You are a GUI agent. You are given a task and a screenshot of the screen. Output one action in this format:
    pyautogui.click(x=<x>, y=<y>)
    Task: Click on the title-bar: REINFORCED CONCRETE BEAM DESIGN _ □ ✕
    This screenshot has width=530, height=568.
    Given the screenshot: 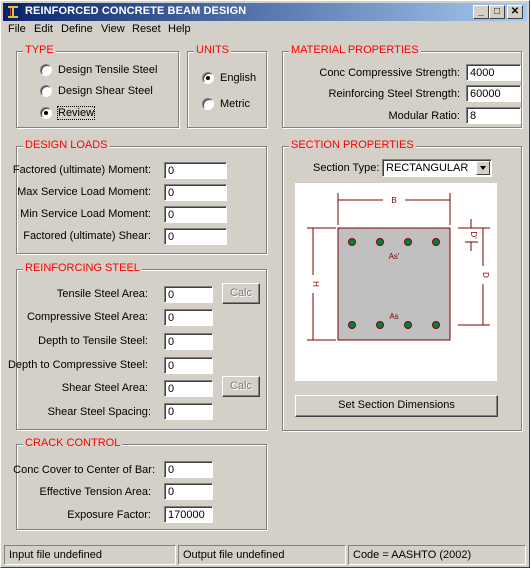 What is the action you would take?
    pyautogui.click(x=265, y=12)
    